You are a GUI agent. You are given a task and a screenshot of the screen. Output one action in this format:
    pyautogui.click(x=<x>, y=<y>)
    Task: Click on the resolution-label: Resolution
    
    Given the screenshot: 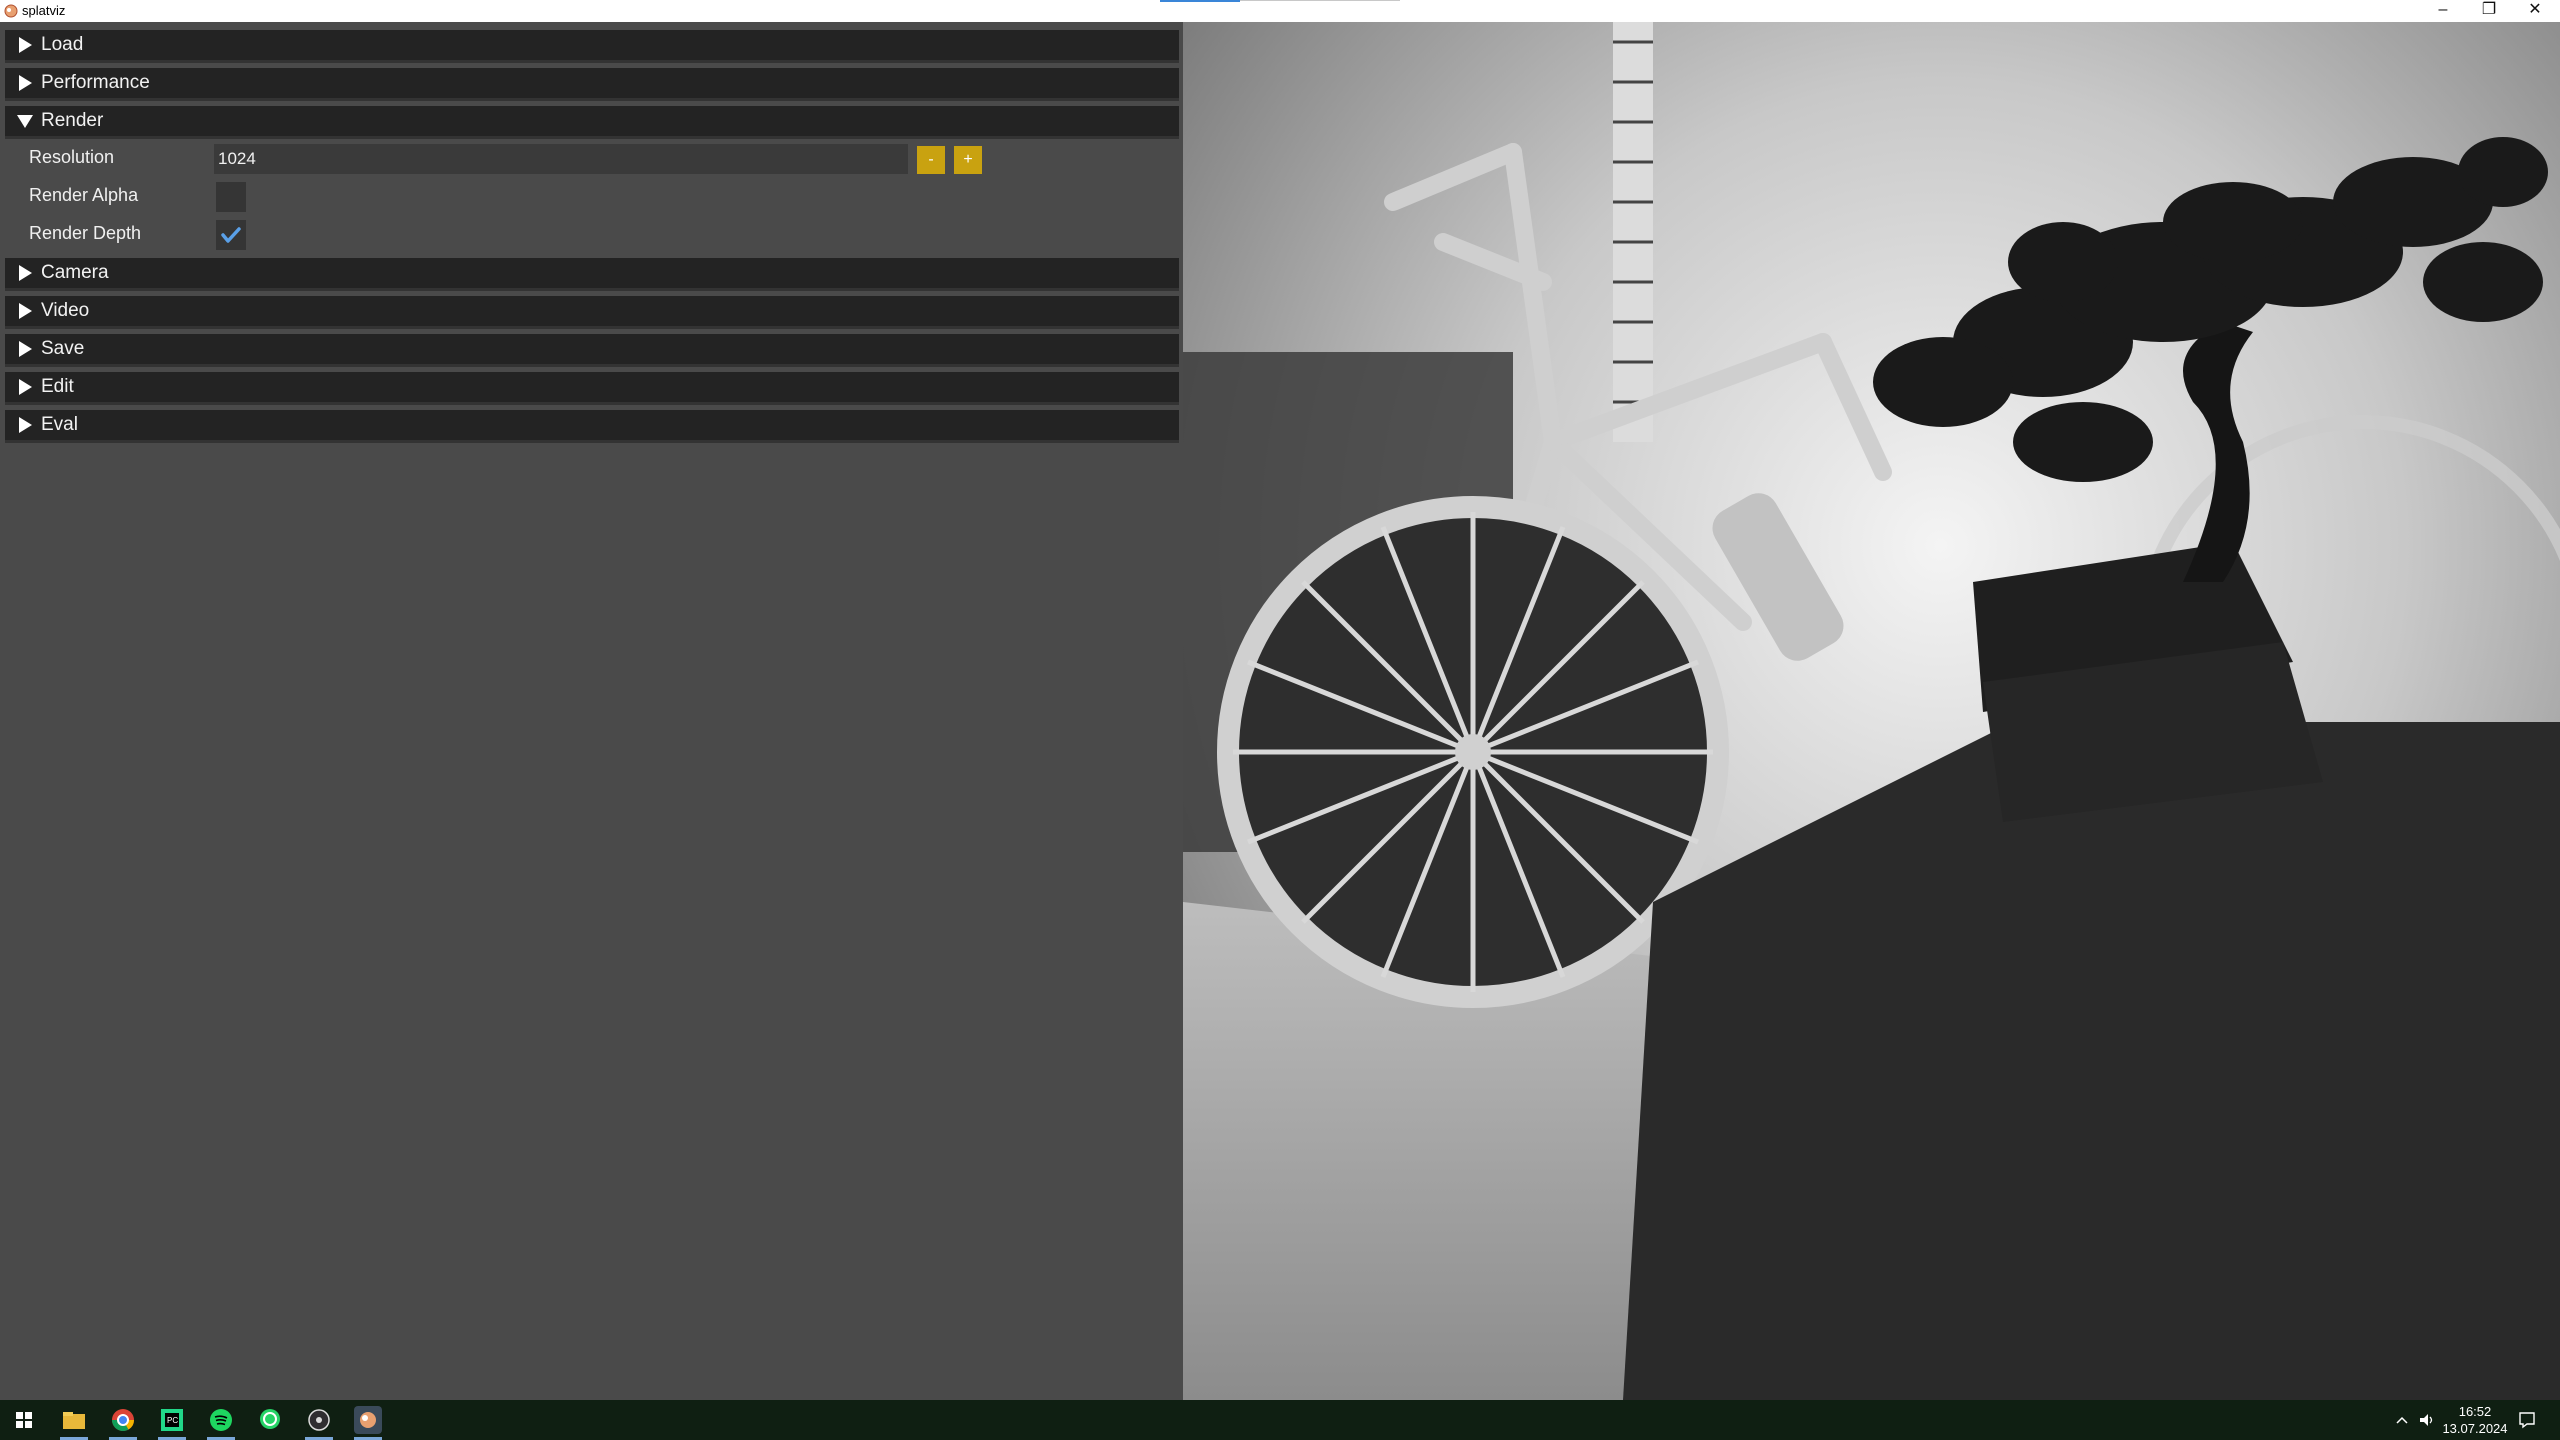 What is the action you would take?
    pyautogui.click(x=72, y=157)
    